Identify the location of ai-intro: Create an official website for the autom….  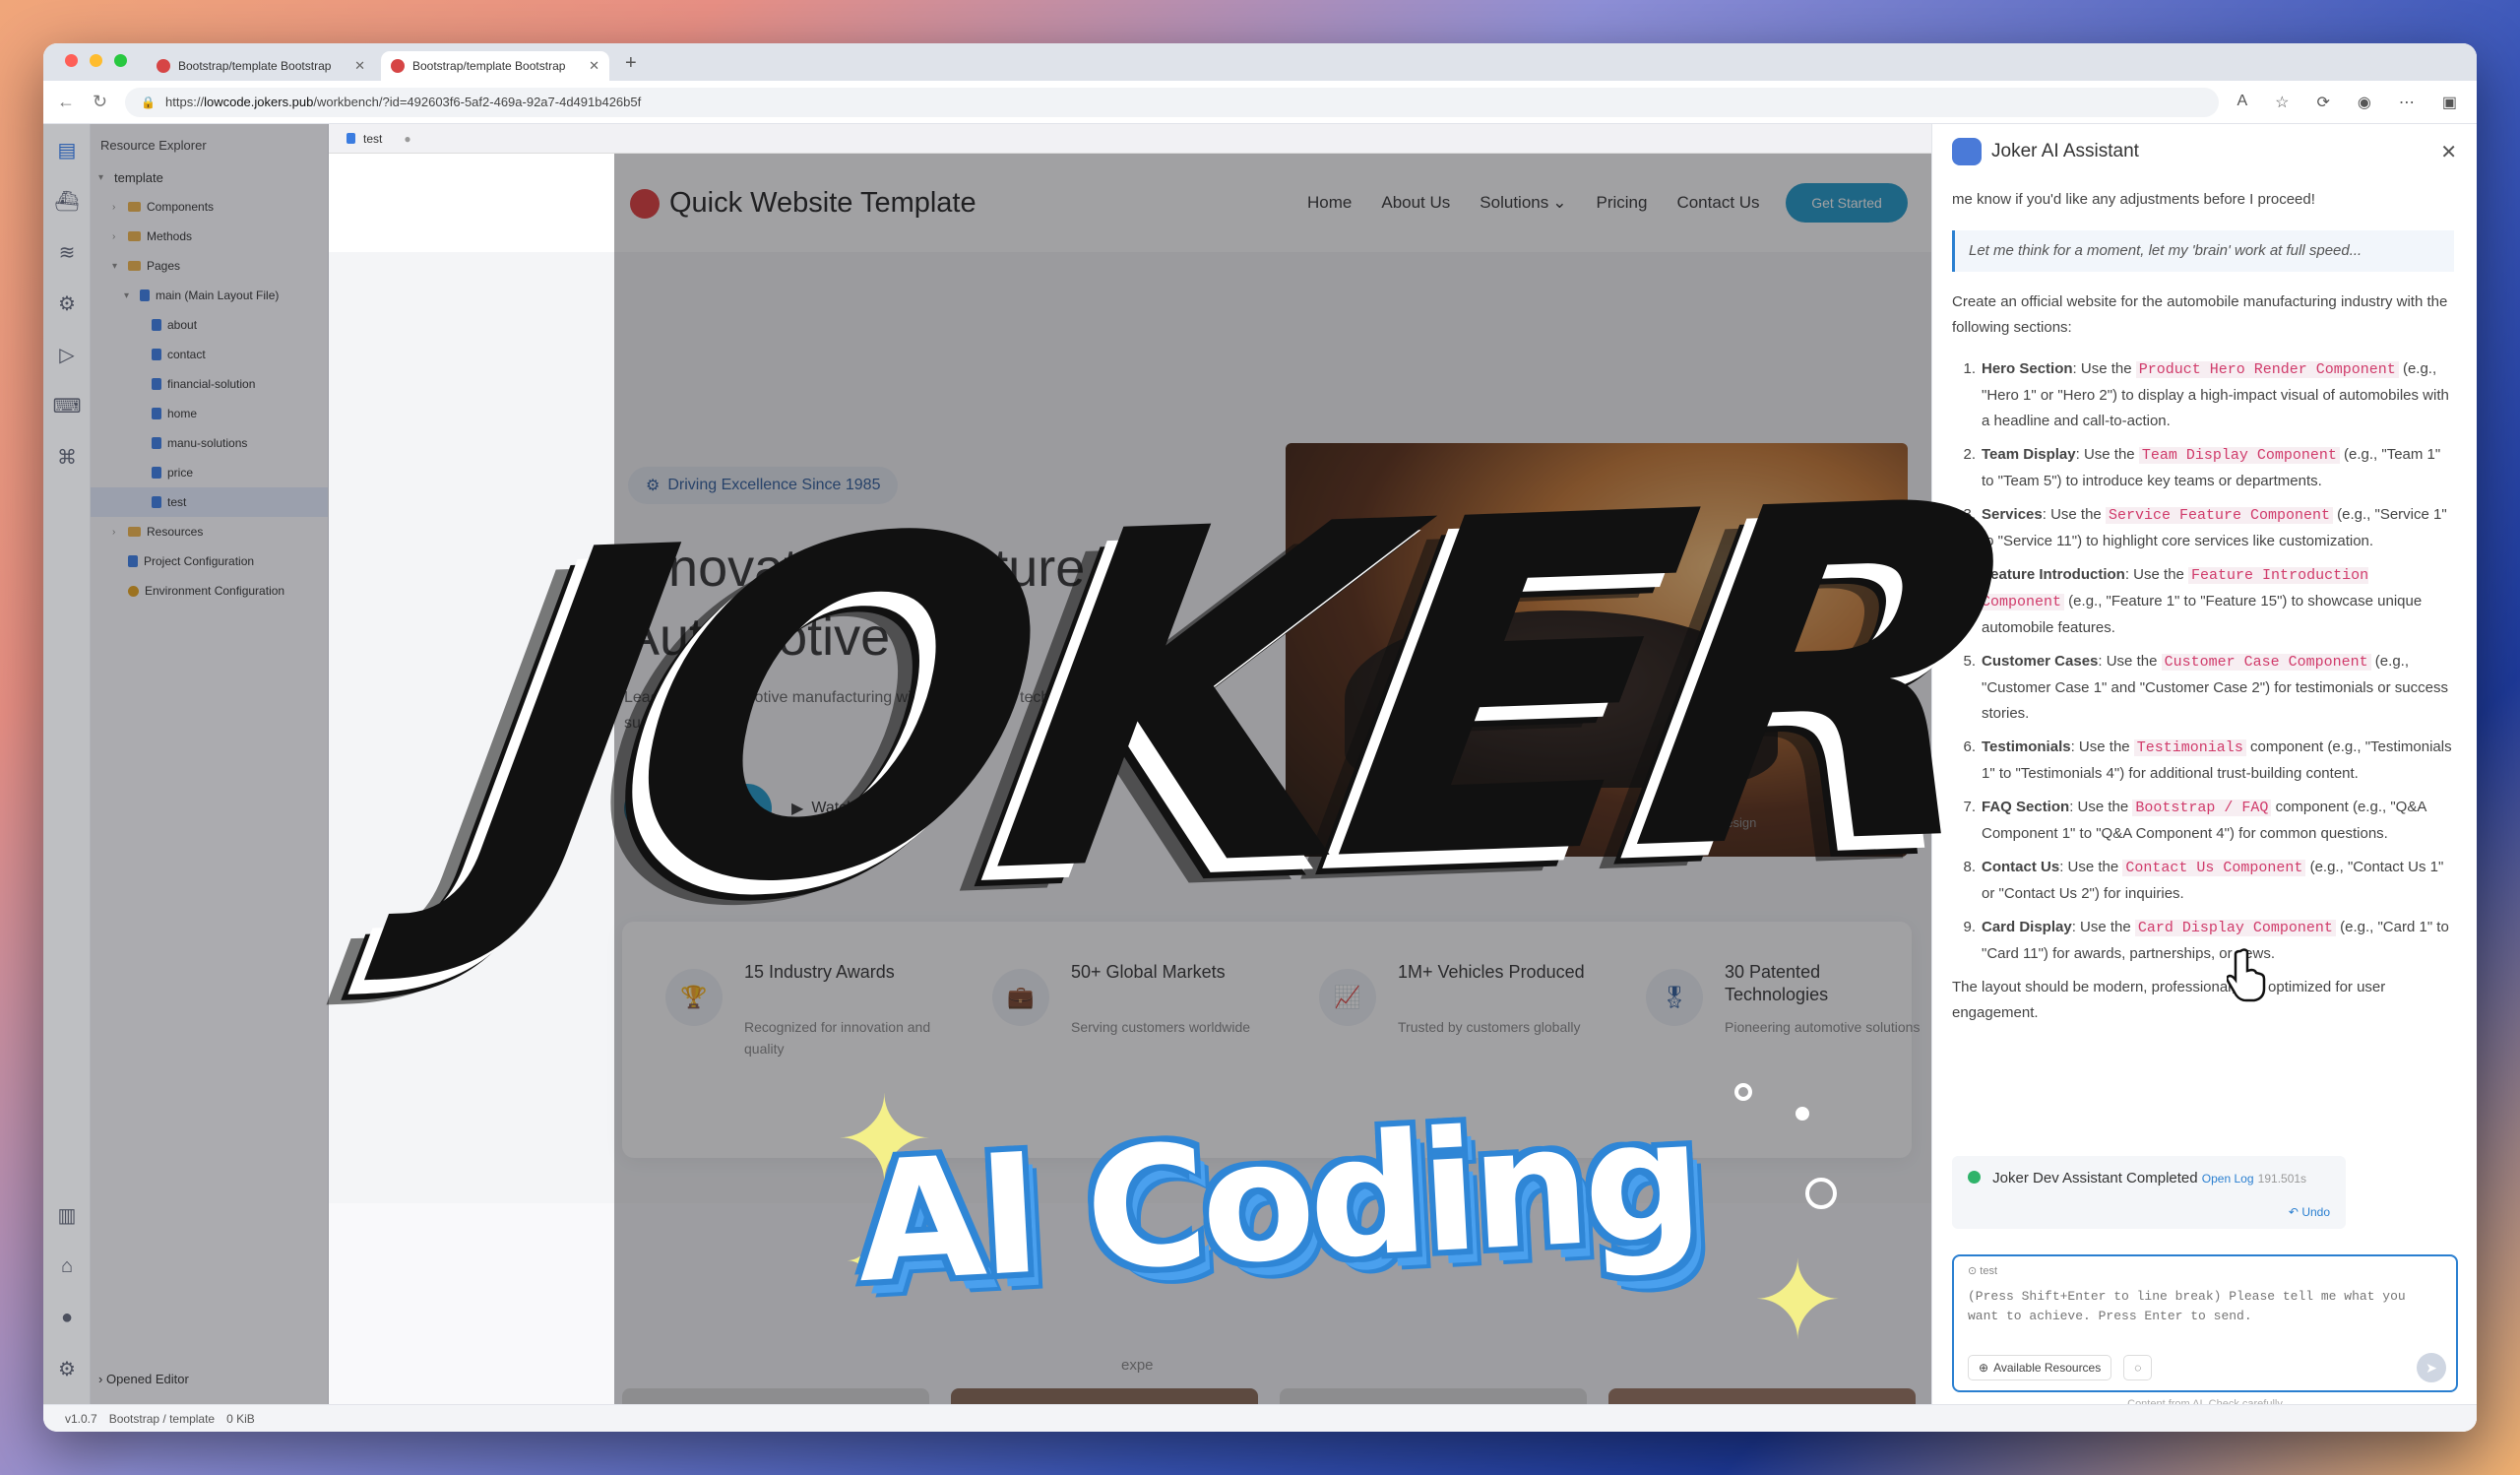
(2200, 314).